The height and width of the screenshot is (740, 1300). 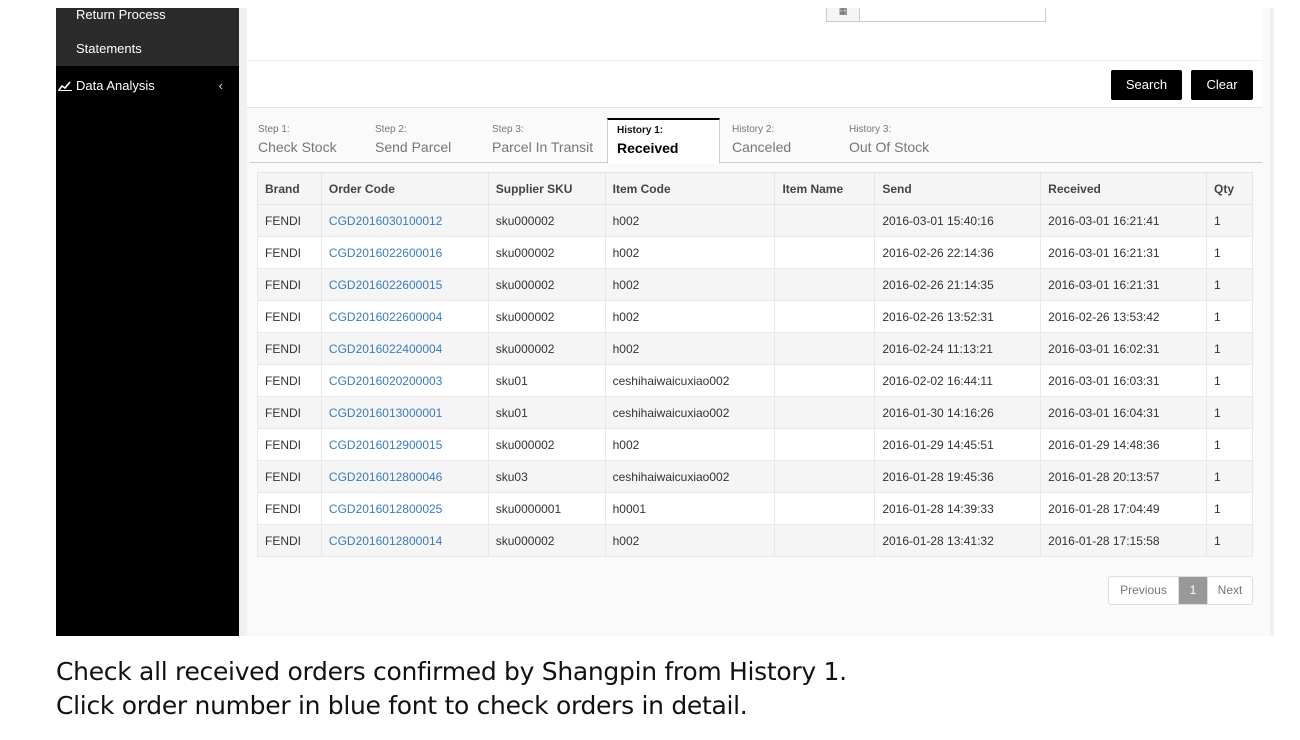 What do you see at coordinates (404, 220) in the screenshot?
I see `order-code-link: CGD2016030100012` at bounding box center [404, 220].